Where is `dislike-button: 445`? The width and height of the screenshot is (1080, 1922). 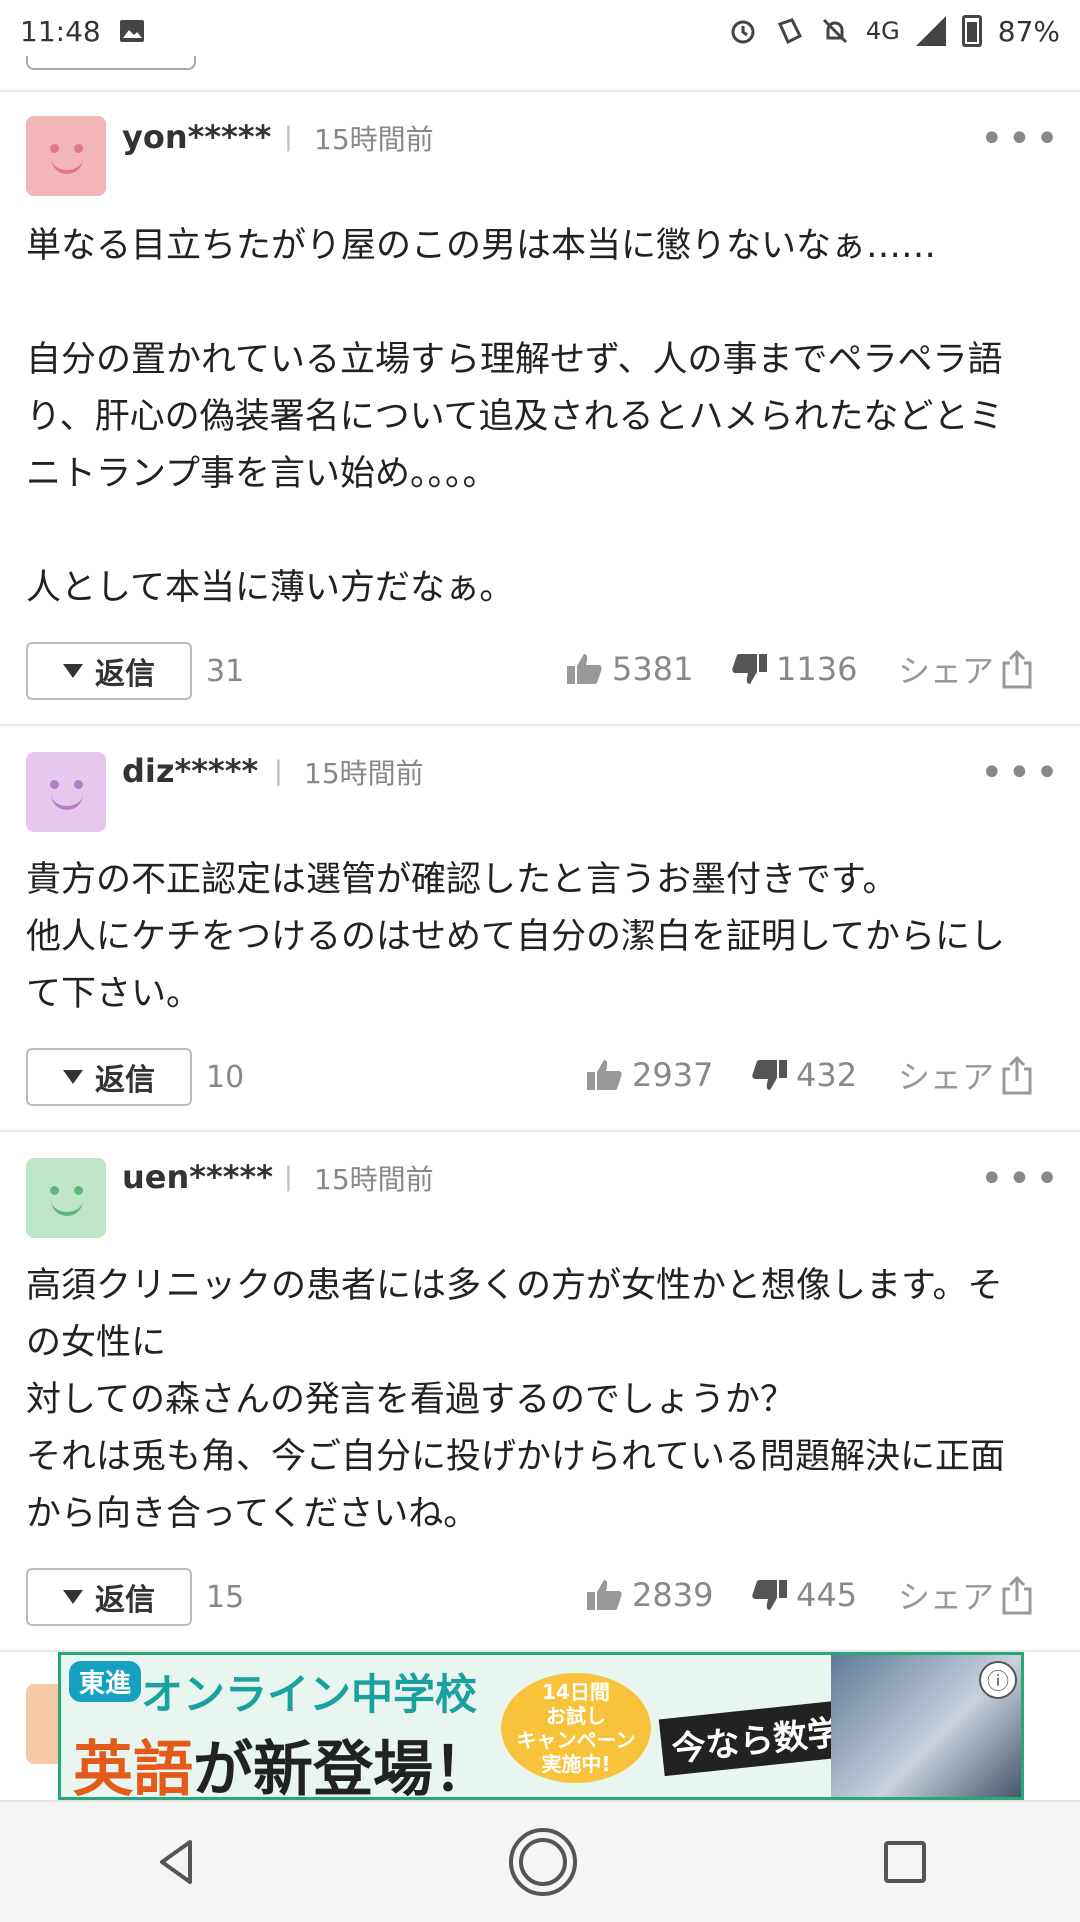 dislike-button: 445 is located at coordinates (803, 1595).